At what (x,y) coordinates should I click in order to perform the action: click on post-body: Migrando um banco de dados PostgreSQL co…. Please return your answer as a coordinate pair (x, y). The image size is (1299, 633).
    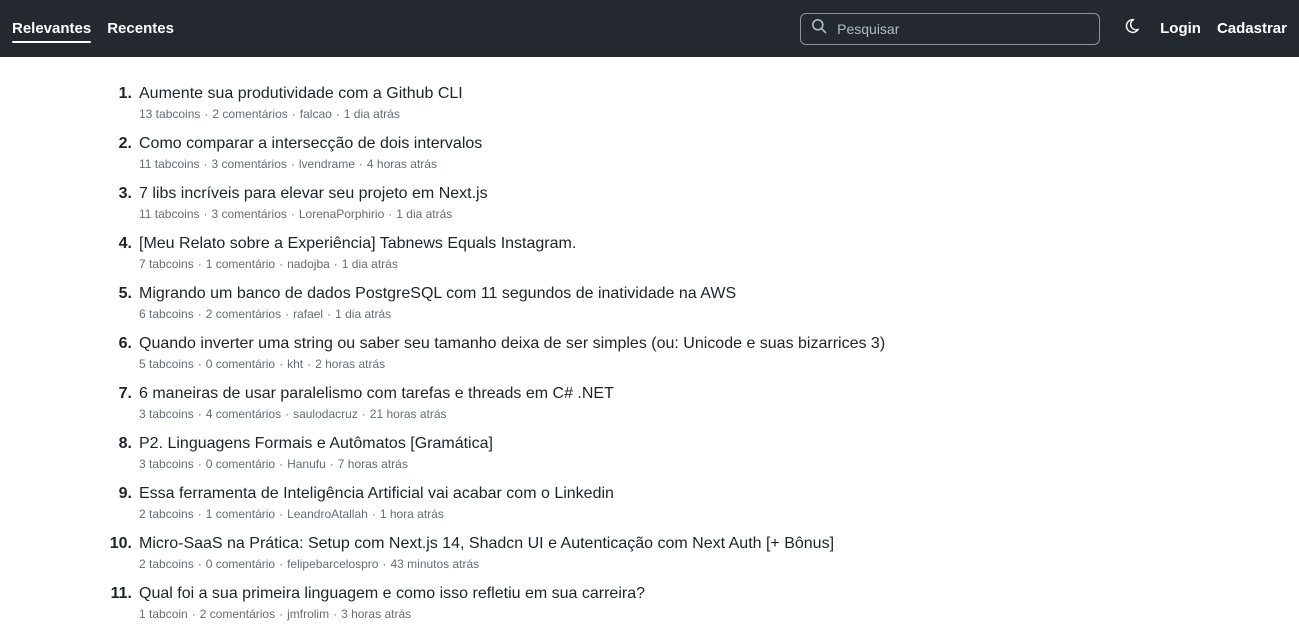
    Looking at the image, I should click on (437, 303).